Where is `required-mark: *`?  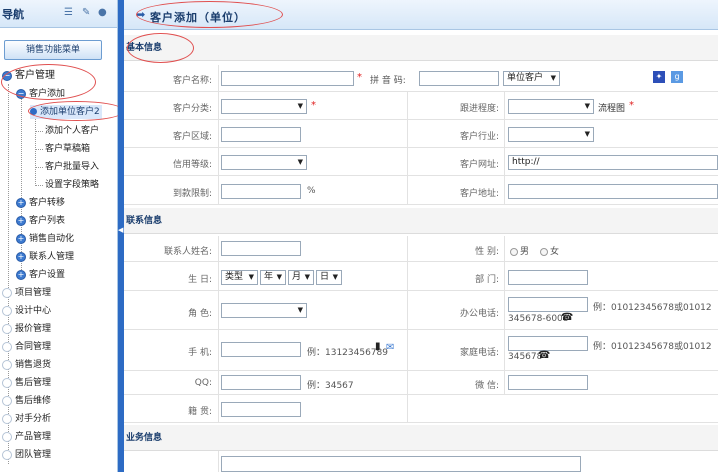
required-mark: * is located at coordinates (313, 105).